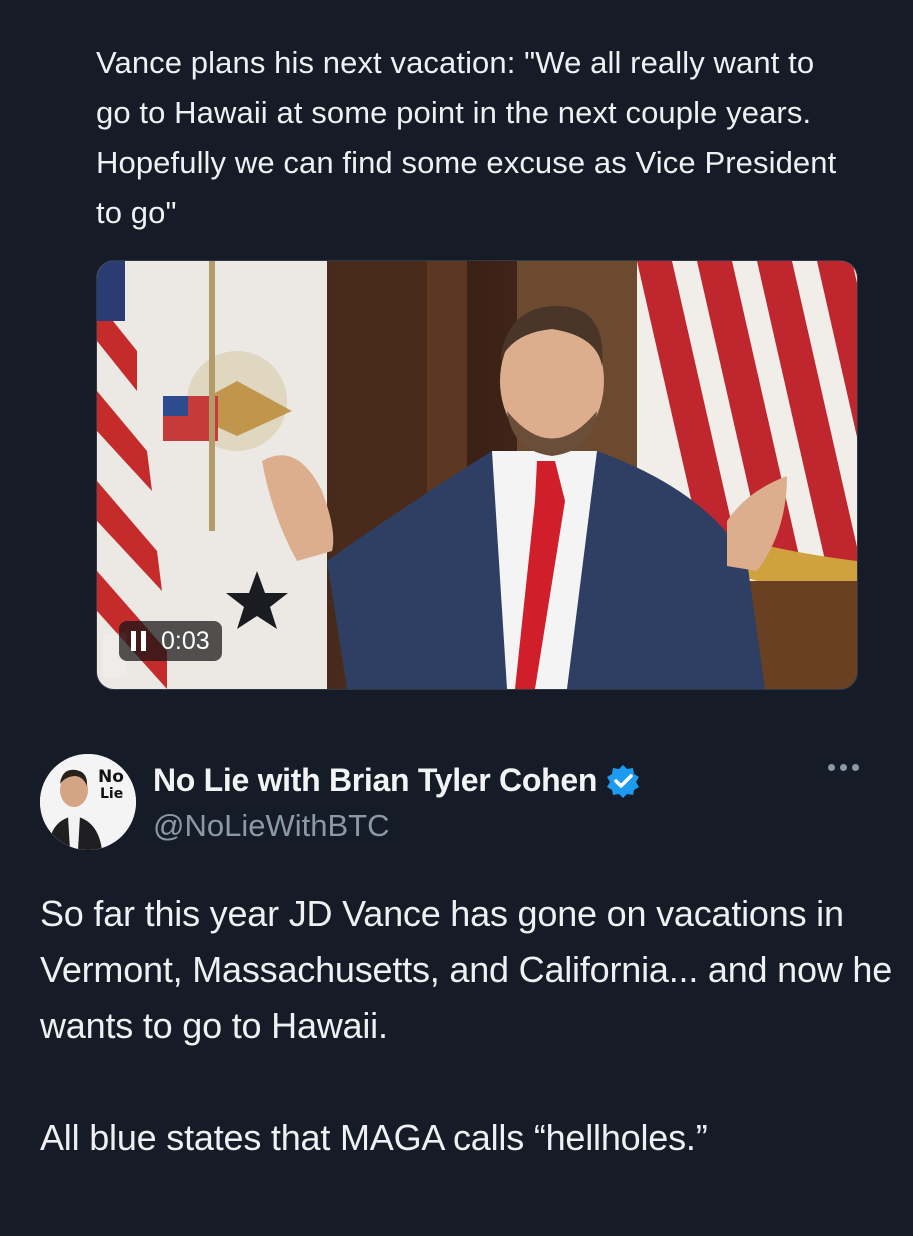 This screenshot has height=1236, width=913. What do you see at coordinates (111, 777) in the screenshot?
I see `avatar-logo-text: No` at bounding box center [111, 777].